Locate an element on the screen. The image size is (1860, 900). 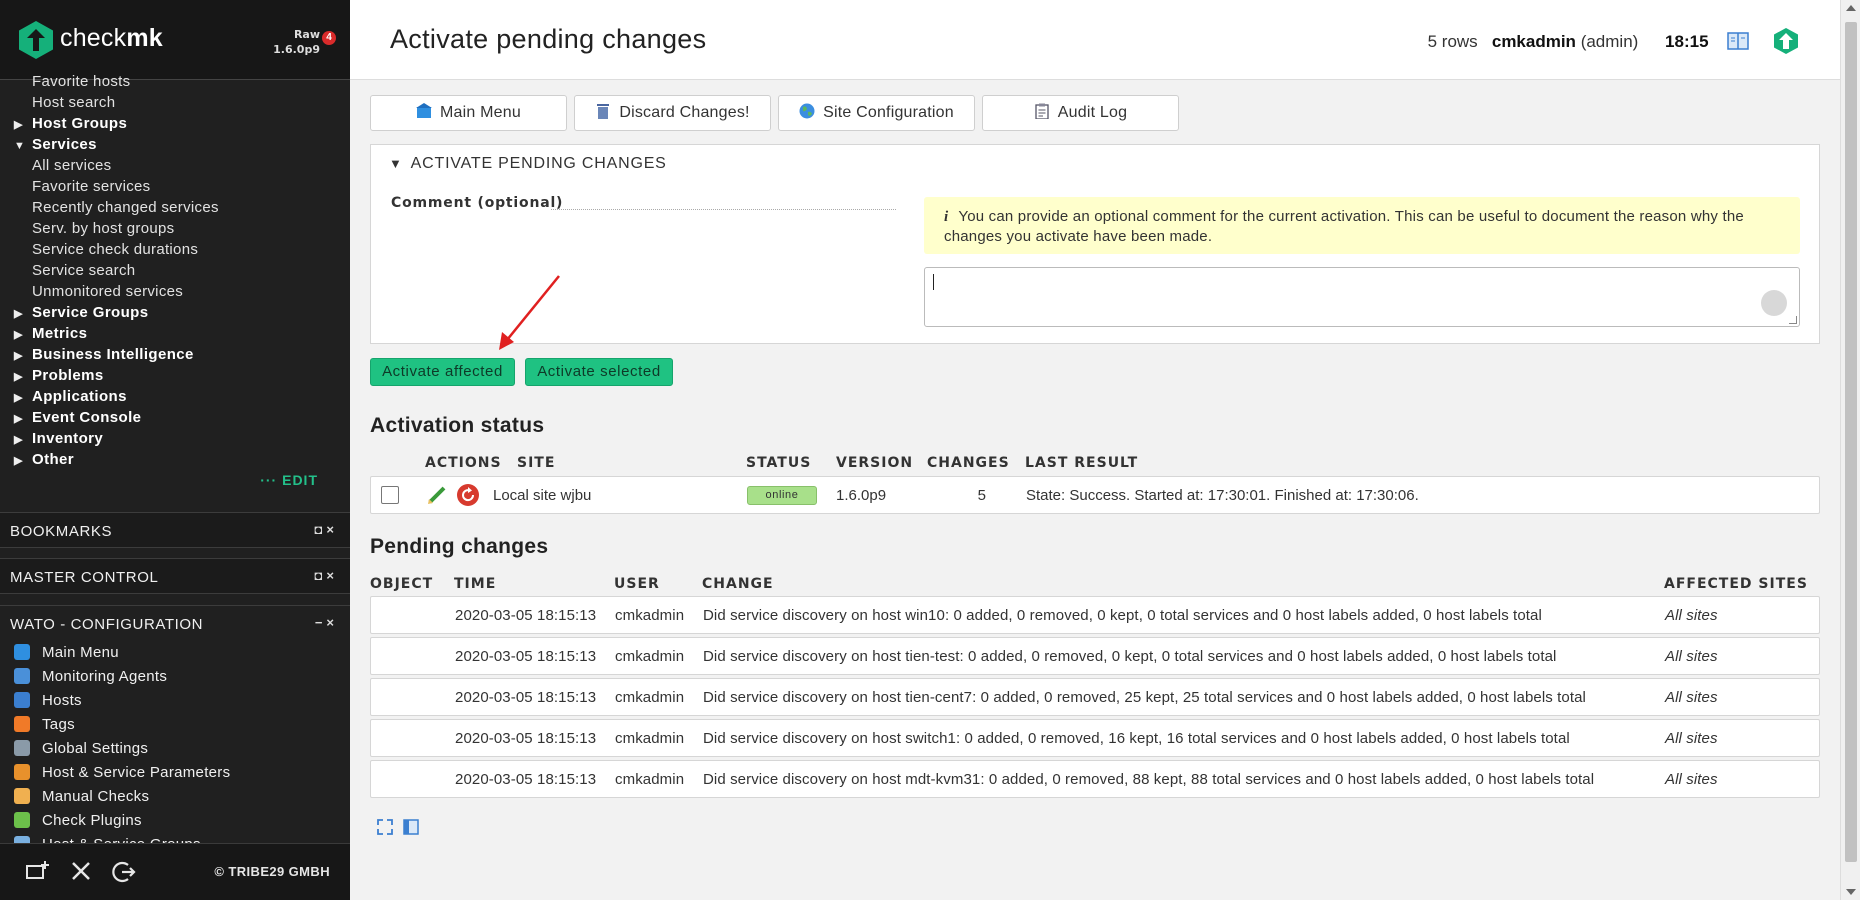
page-scrollbar is located at coordinates (1850, 450).